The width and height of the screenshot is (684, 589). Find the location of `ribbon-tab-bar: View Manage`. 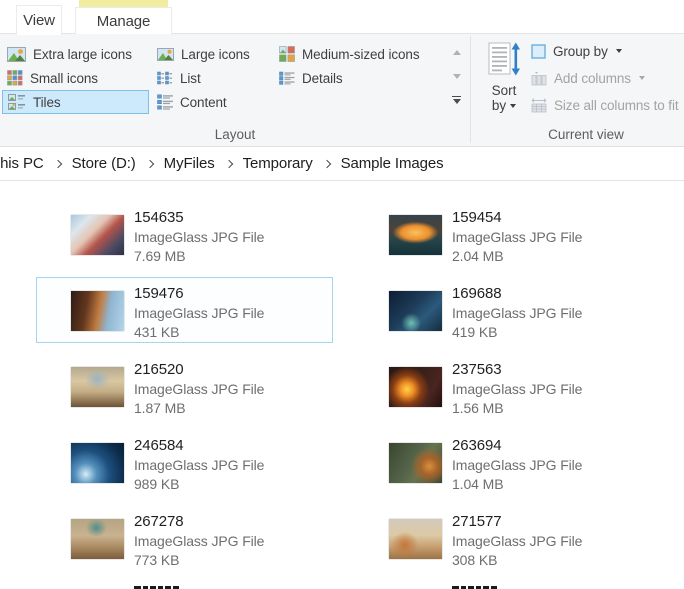

ribbon-tab-bar: View Manage is located at coordinates (342, 17).